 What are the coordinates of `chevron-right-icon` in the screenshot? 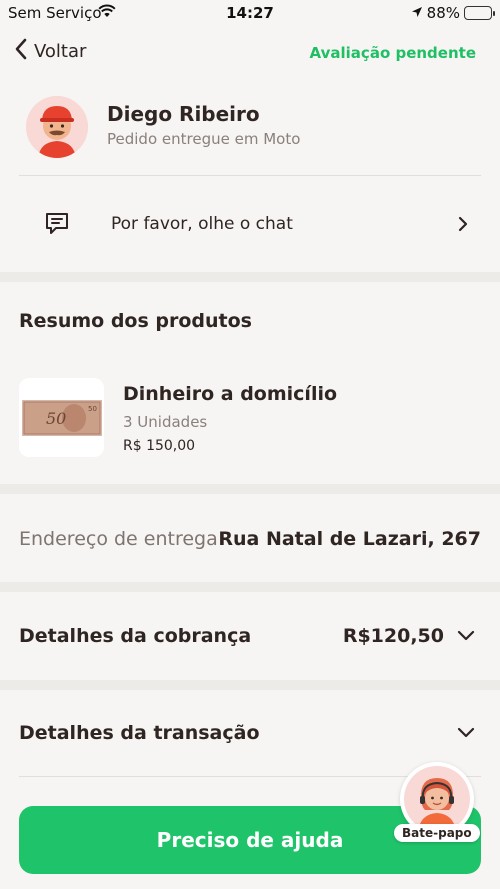 It's located at (463, 226).